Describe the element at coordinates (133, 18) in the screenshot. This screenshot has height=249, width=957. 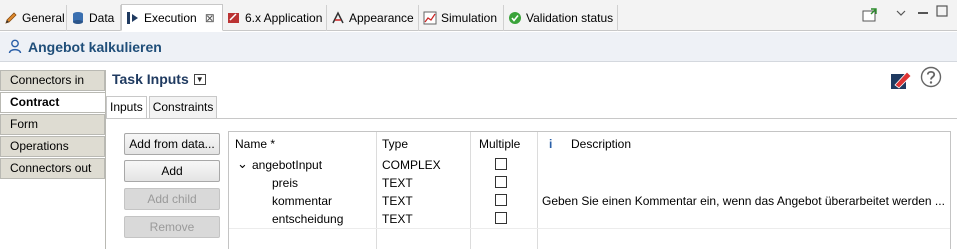
I see `execution-icon` at that location.